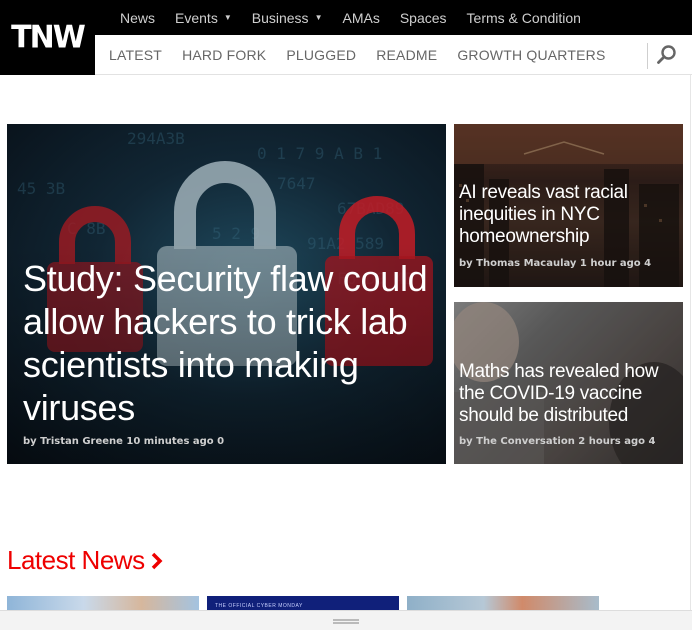  Describe the element at coordinates (259, 606) in the screenshot. I see `thumbnail-caption: THE OFFICIAL CYBER MONDAY` at that location.